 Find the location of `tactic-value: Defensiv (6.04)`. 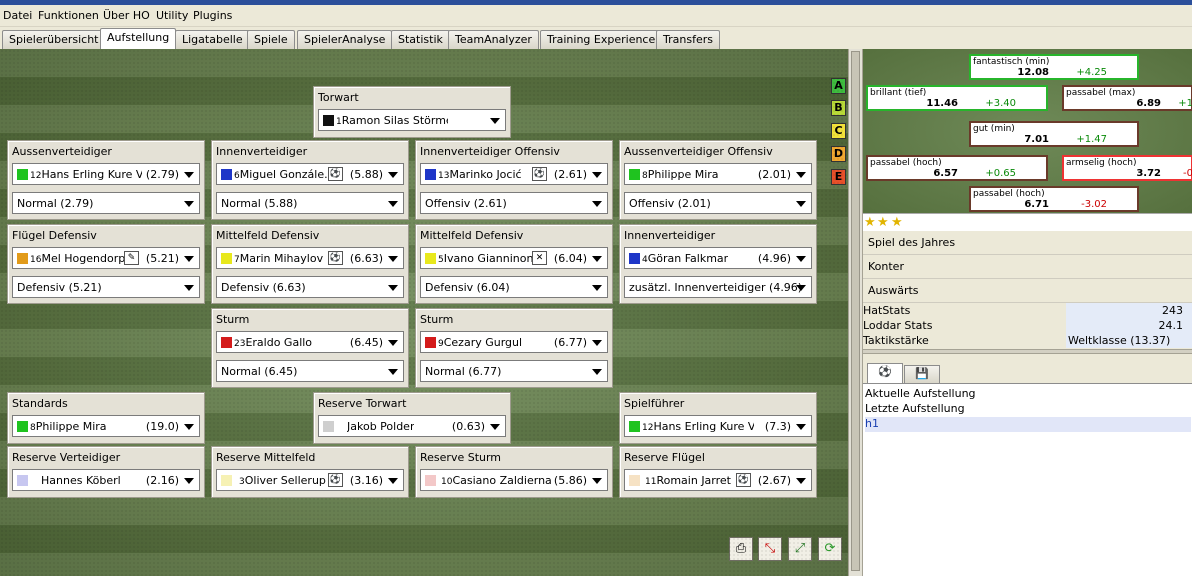

tactic-value: Defensiv (6.04) is located at coordinates (467, 287).